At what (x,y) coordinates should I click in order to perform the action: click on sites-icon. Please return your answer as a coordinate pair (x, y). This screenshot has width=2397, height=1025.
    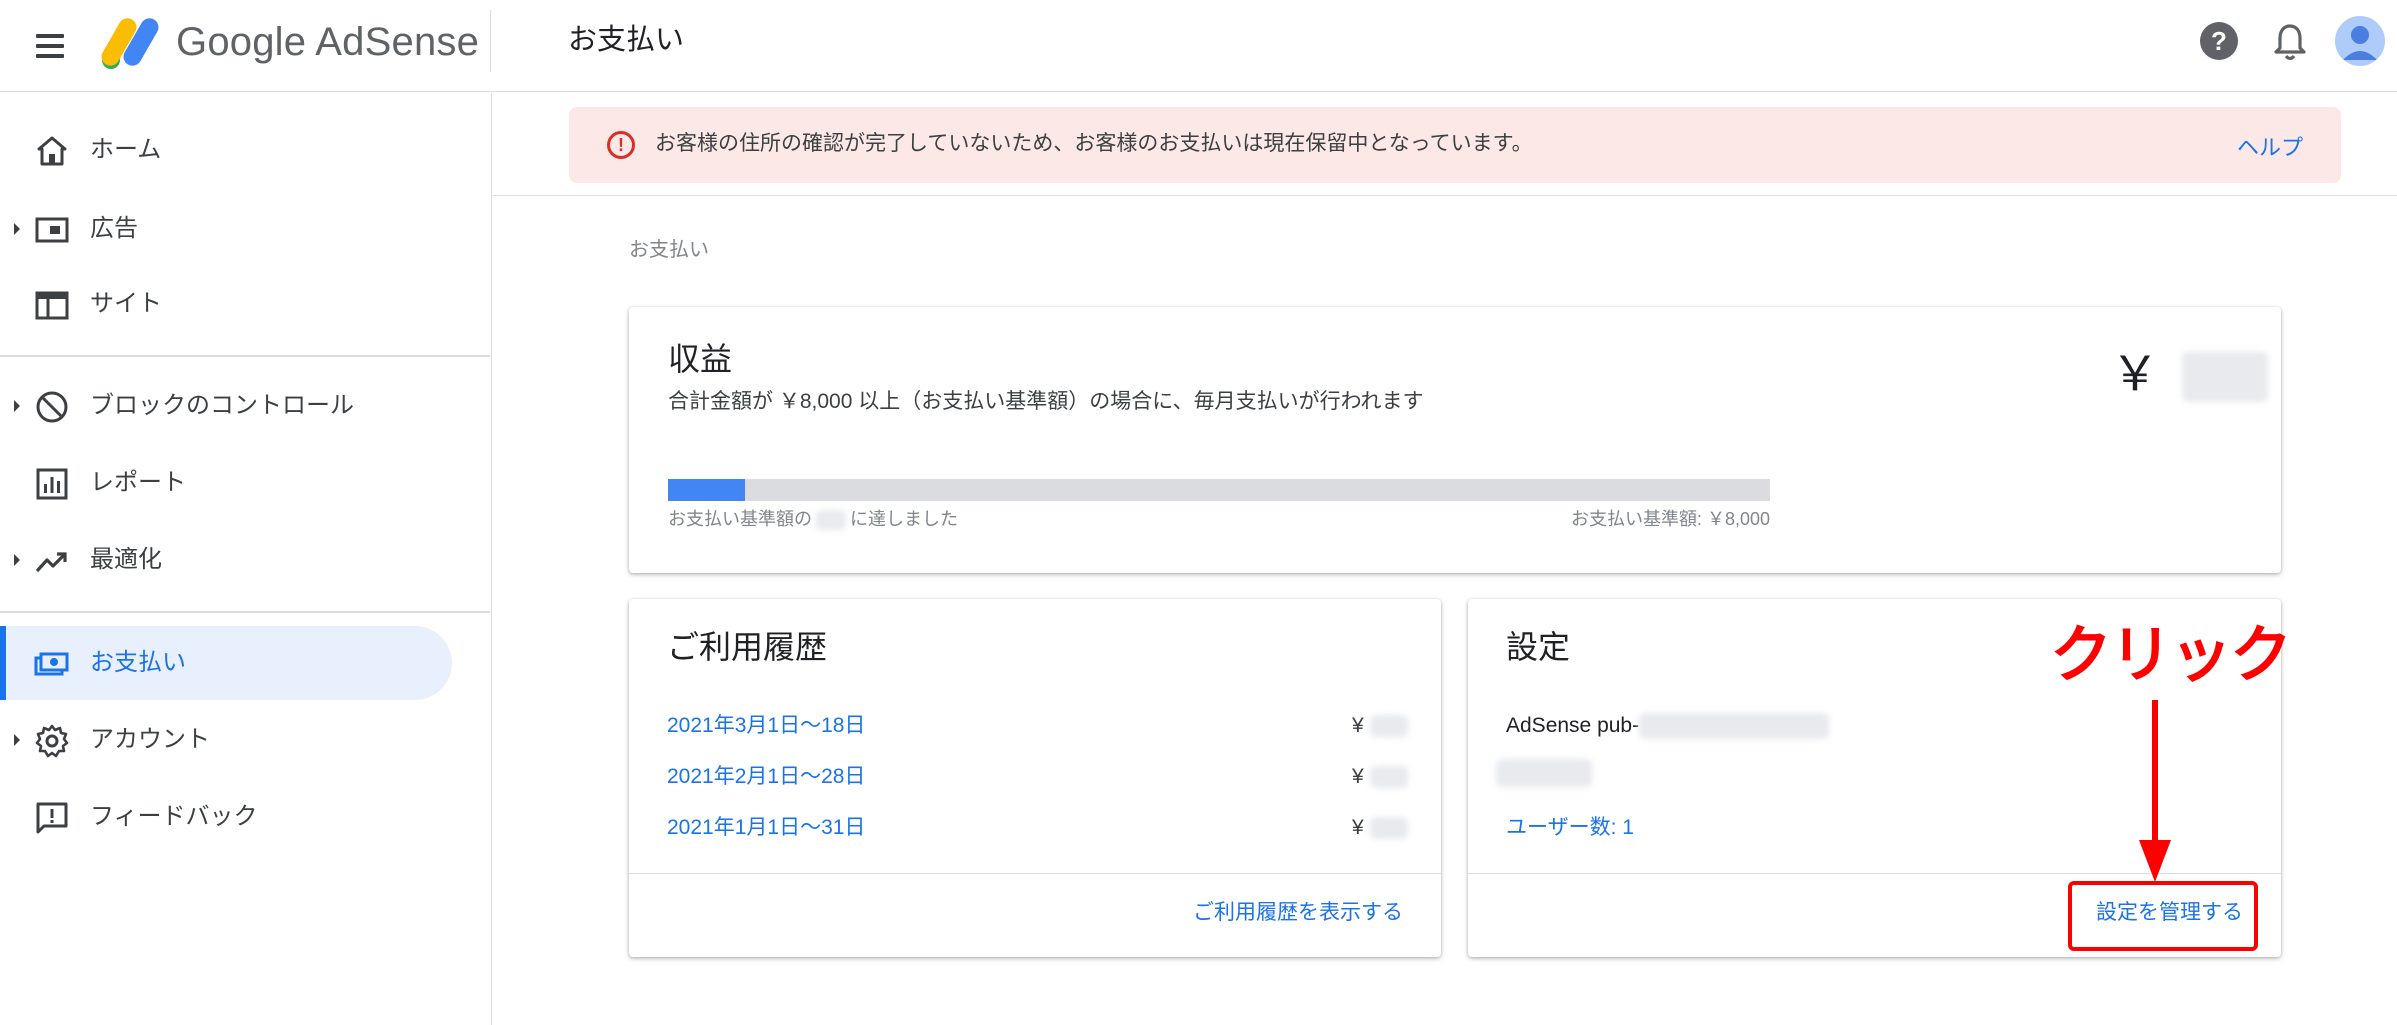
    Looking at the image, I should click on (52, 305).